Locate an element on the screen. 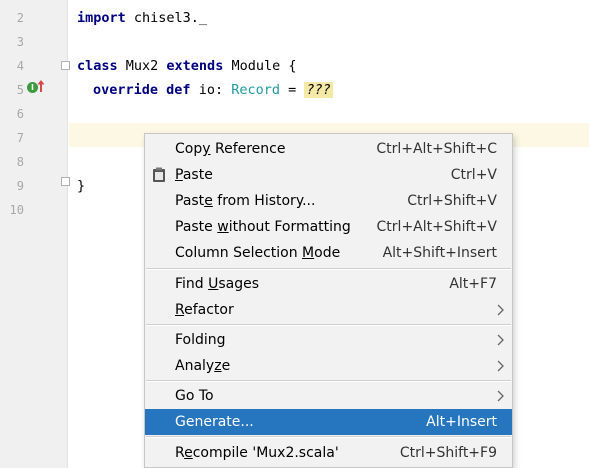 Image resolution: width=589 pixels, height=468 pixels. line-number: 5 is located at coordinates (20, 90).